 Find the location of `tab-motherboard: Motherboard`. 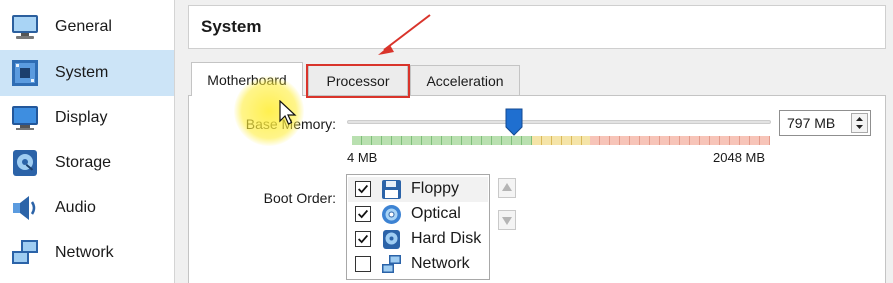

tab-motherboard: Motherboard is located at coordinates (247, 79).